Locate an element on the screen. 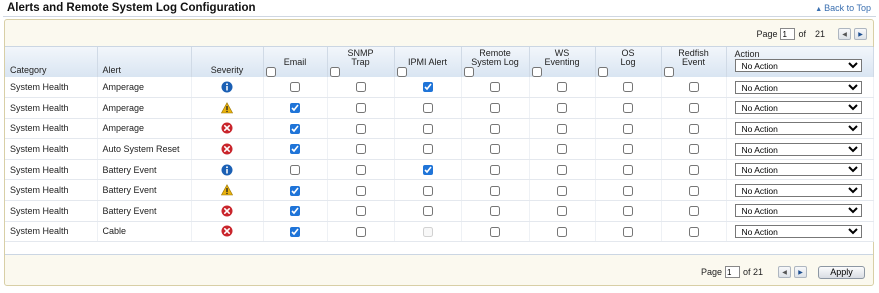 This screenshot has height=293, width=879. pager-bottom-page-input is located at coordinates (732, 272).